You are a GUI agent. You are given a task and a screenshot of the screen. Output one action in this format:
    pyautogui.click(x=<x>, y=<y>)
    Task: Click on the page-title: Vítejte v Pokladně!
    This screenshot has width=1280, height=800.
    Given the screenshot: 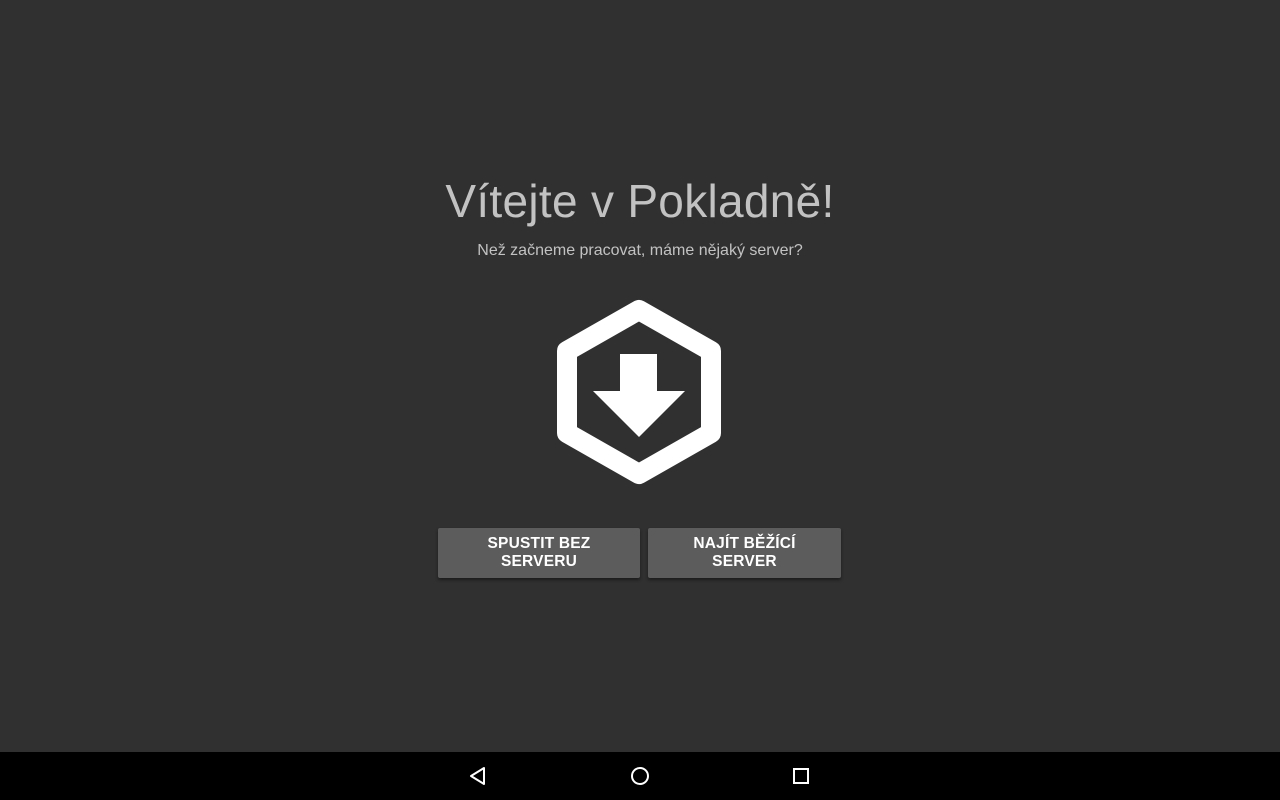 What is the action you would take?
    pyautogui.click(x=640, y=201)
    